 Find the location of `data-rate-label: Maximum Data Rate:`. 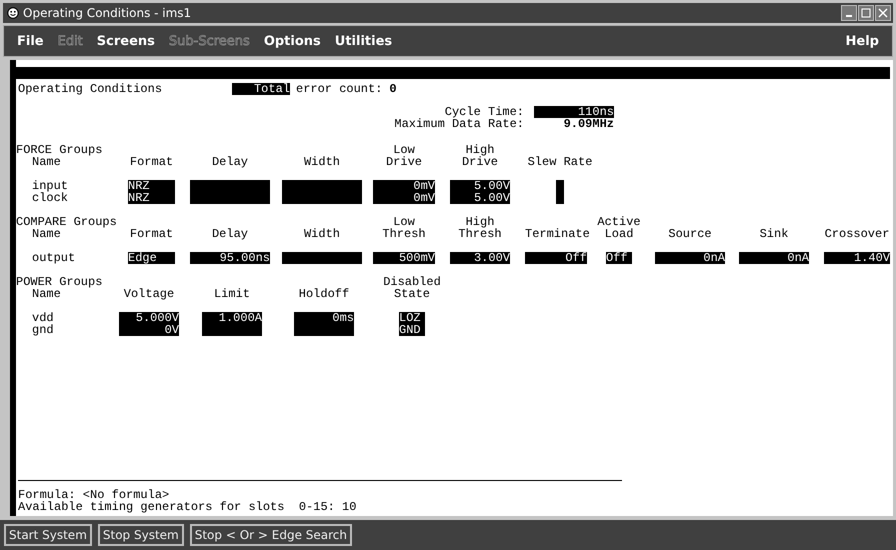

data-rate-label: Maximum Data Rate: is located at coordinates (459, 124).